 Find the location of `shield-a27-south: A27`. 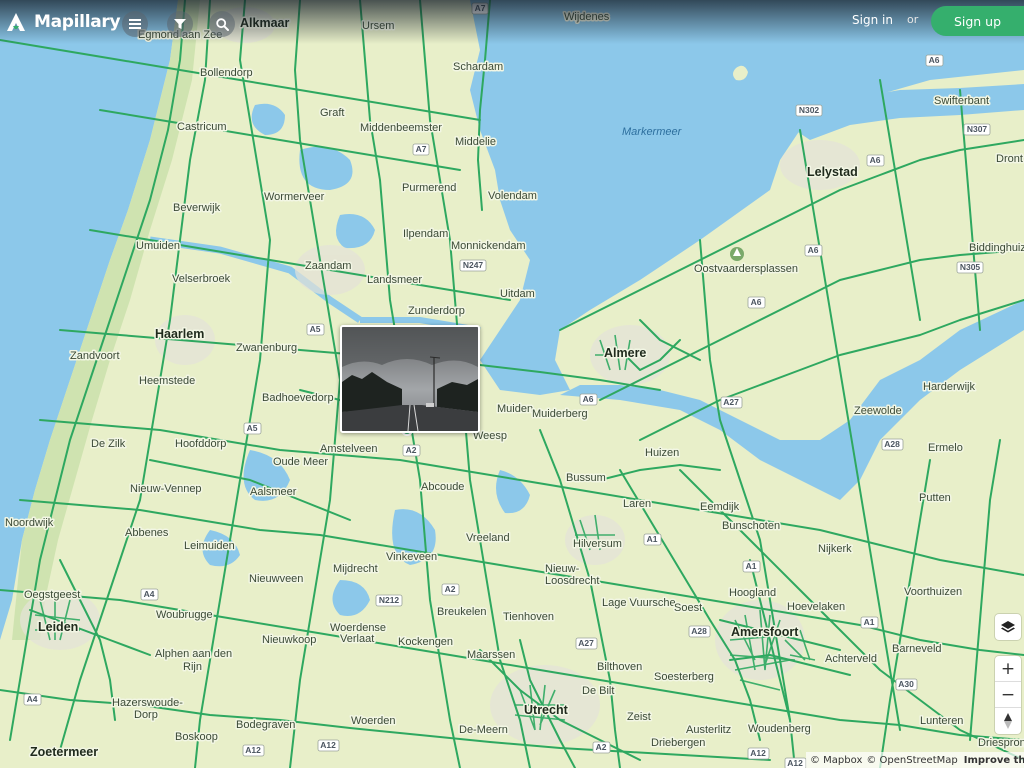

shield-a27-south: A27 is located at coordinates (586, 643).